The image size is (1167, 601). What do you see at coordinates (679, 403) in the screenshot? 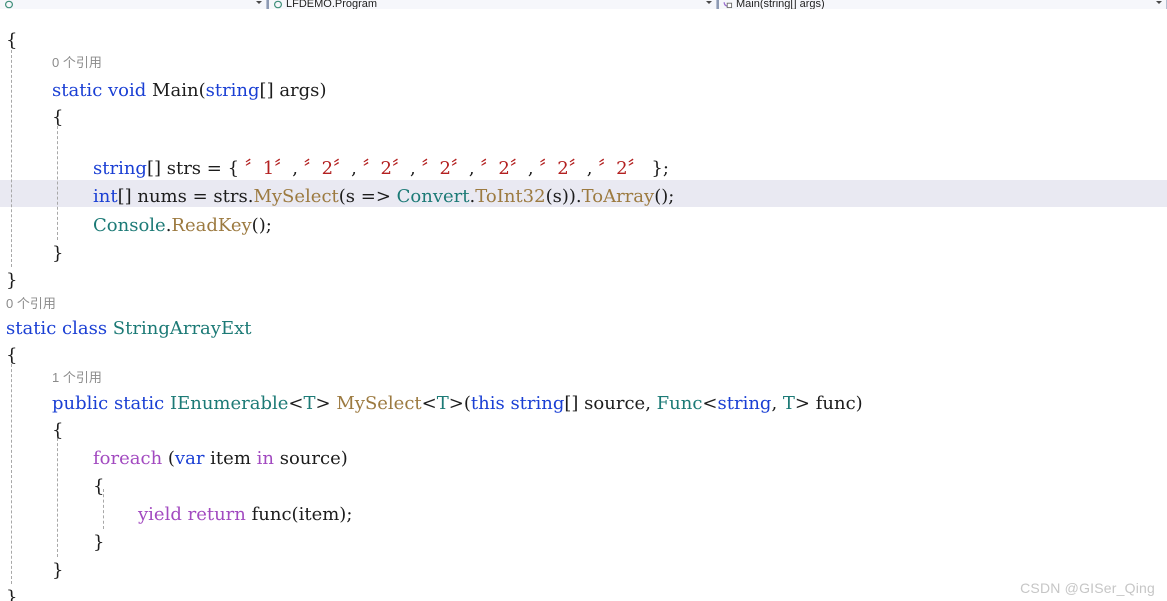
I see `code-token: Func` at bounding box center [679, 403].